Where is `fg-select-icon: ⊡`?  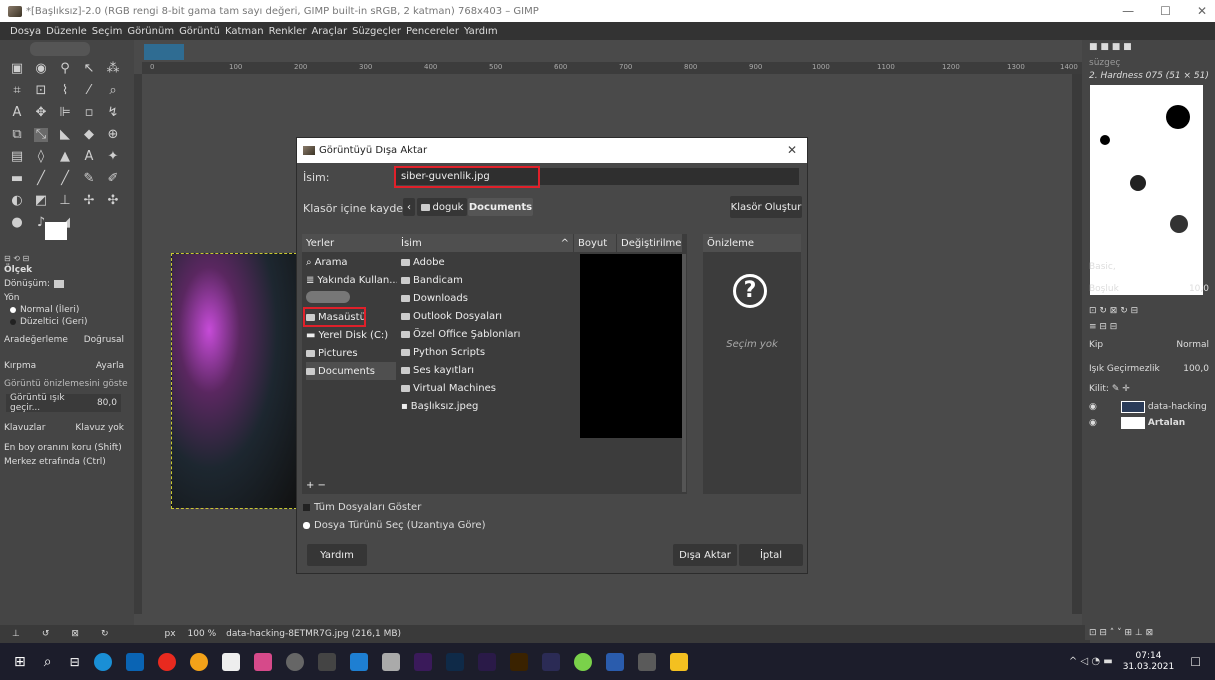
fg-select-icon: ⊡ is located at coordinates (41, 91).